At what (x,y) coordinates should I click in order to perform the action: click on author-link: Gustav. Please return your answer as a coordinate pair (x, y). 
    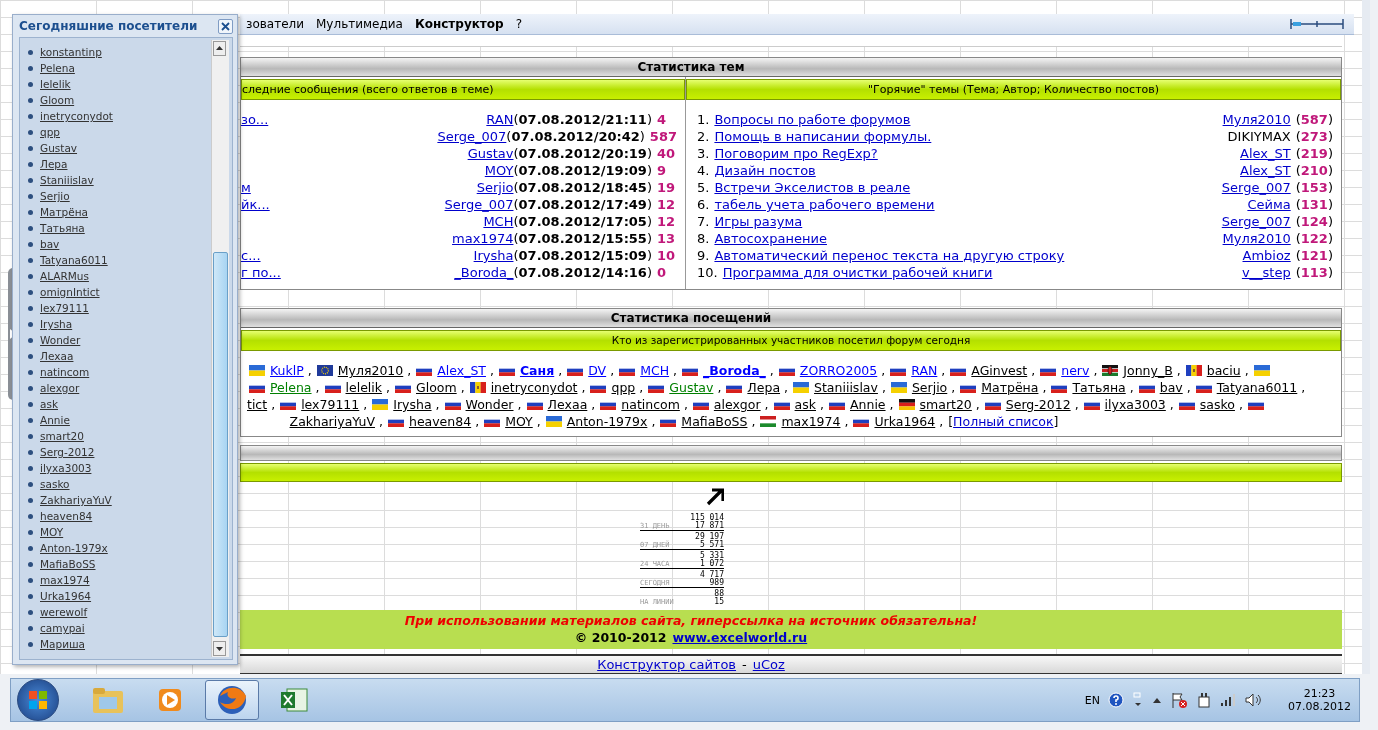
    Looking at the image, I should click on (490, 154).